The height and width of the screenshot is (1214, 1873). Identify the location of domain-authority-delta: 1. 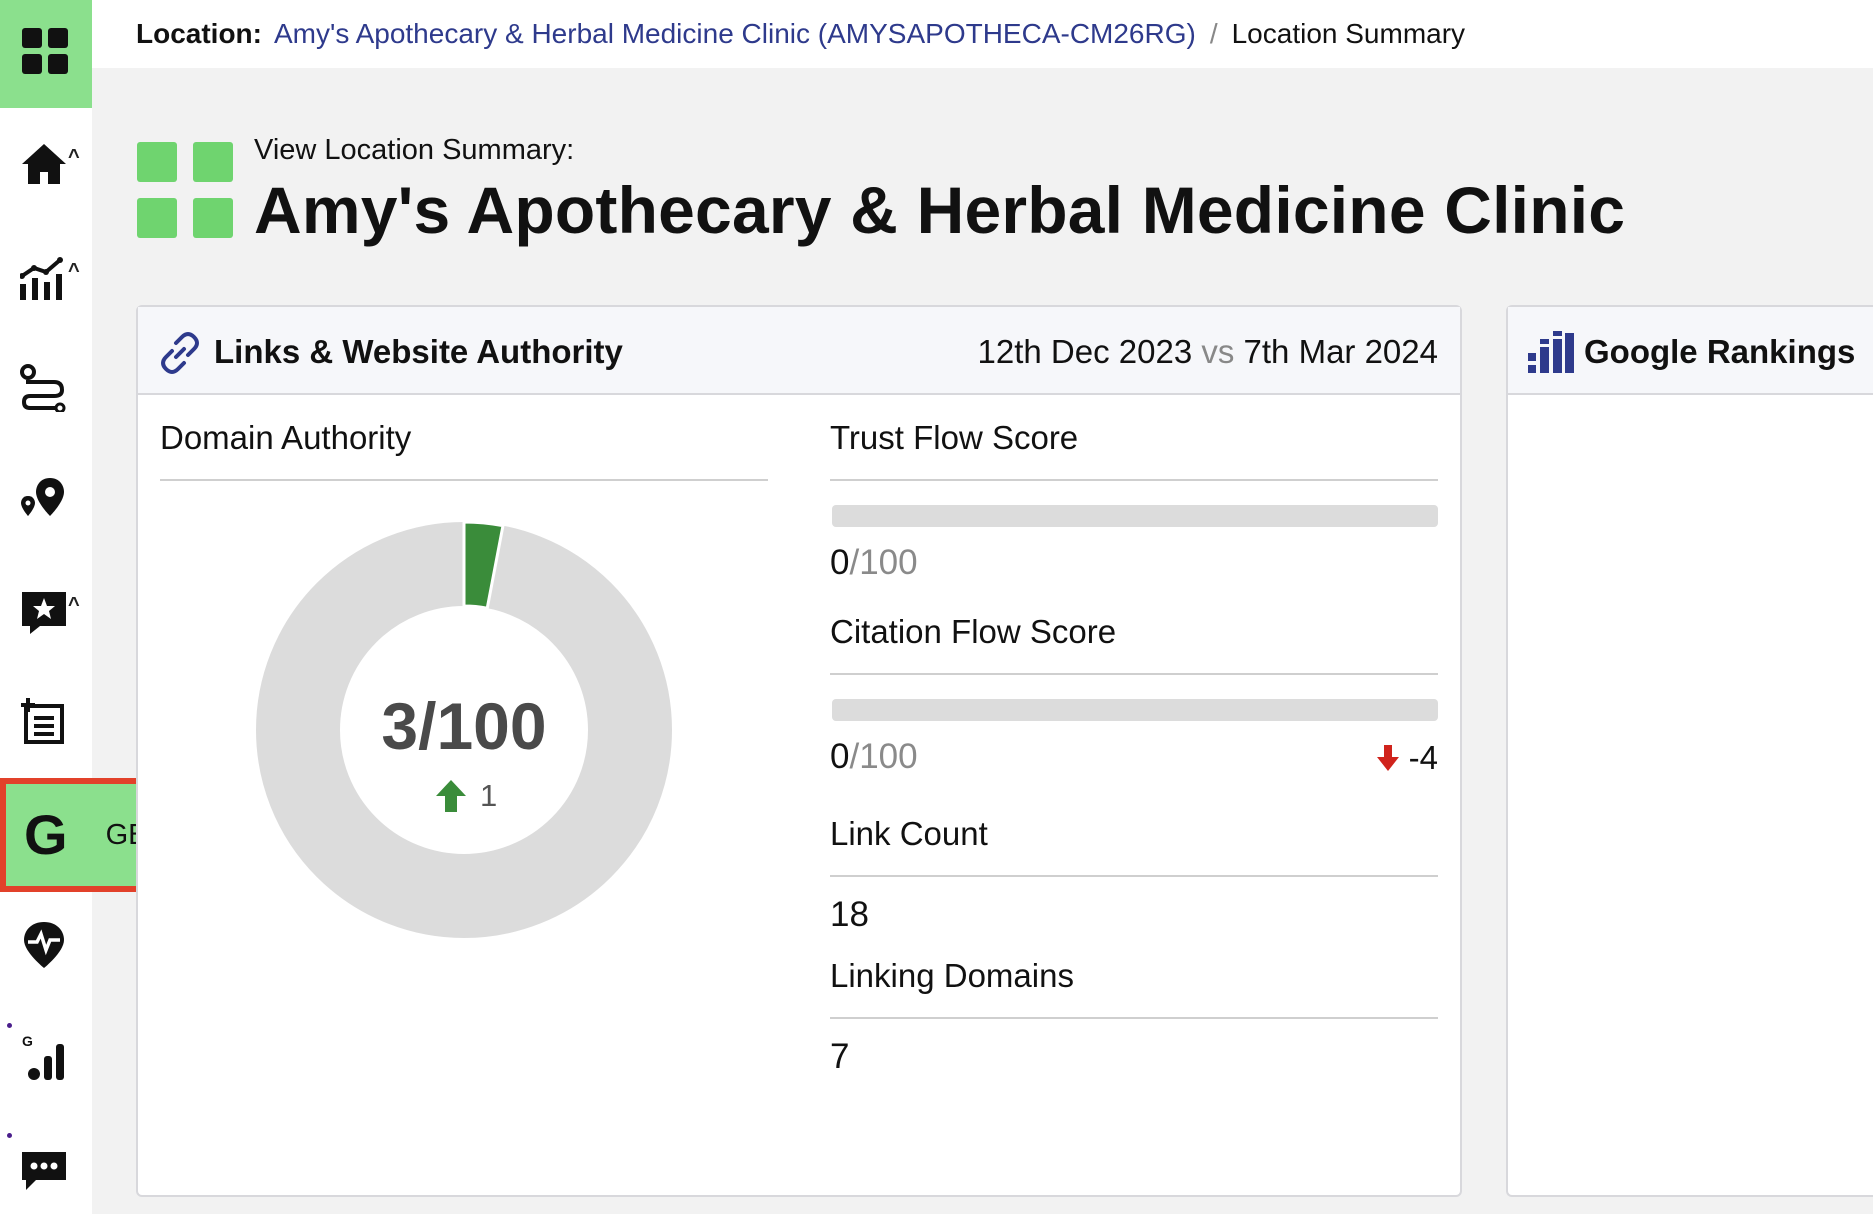
(466, 796).